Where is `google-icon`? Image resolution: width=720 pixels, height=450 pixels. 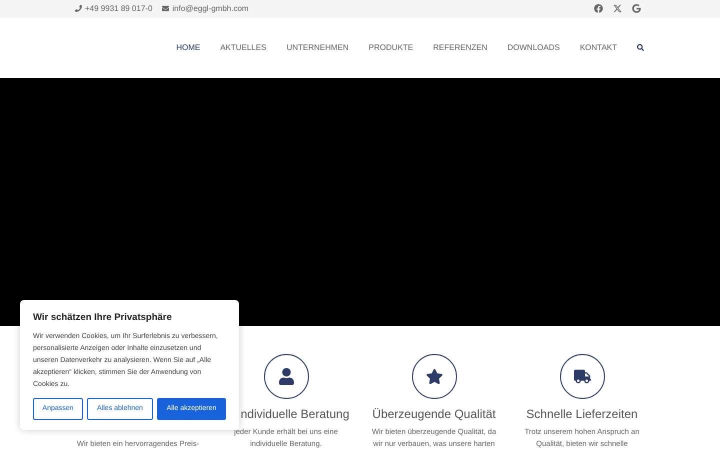 google-icon is located at coordinates (636, 9).